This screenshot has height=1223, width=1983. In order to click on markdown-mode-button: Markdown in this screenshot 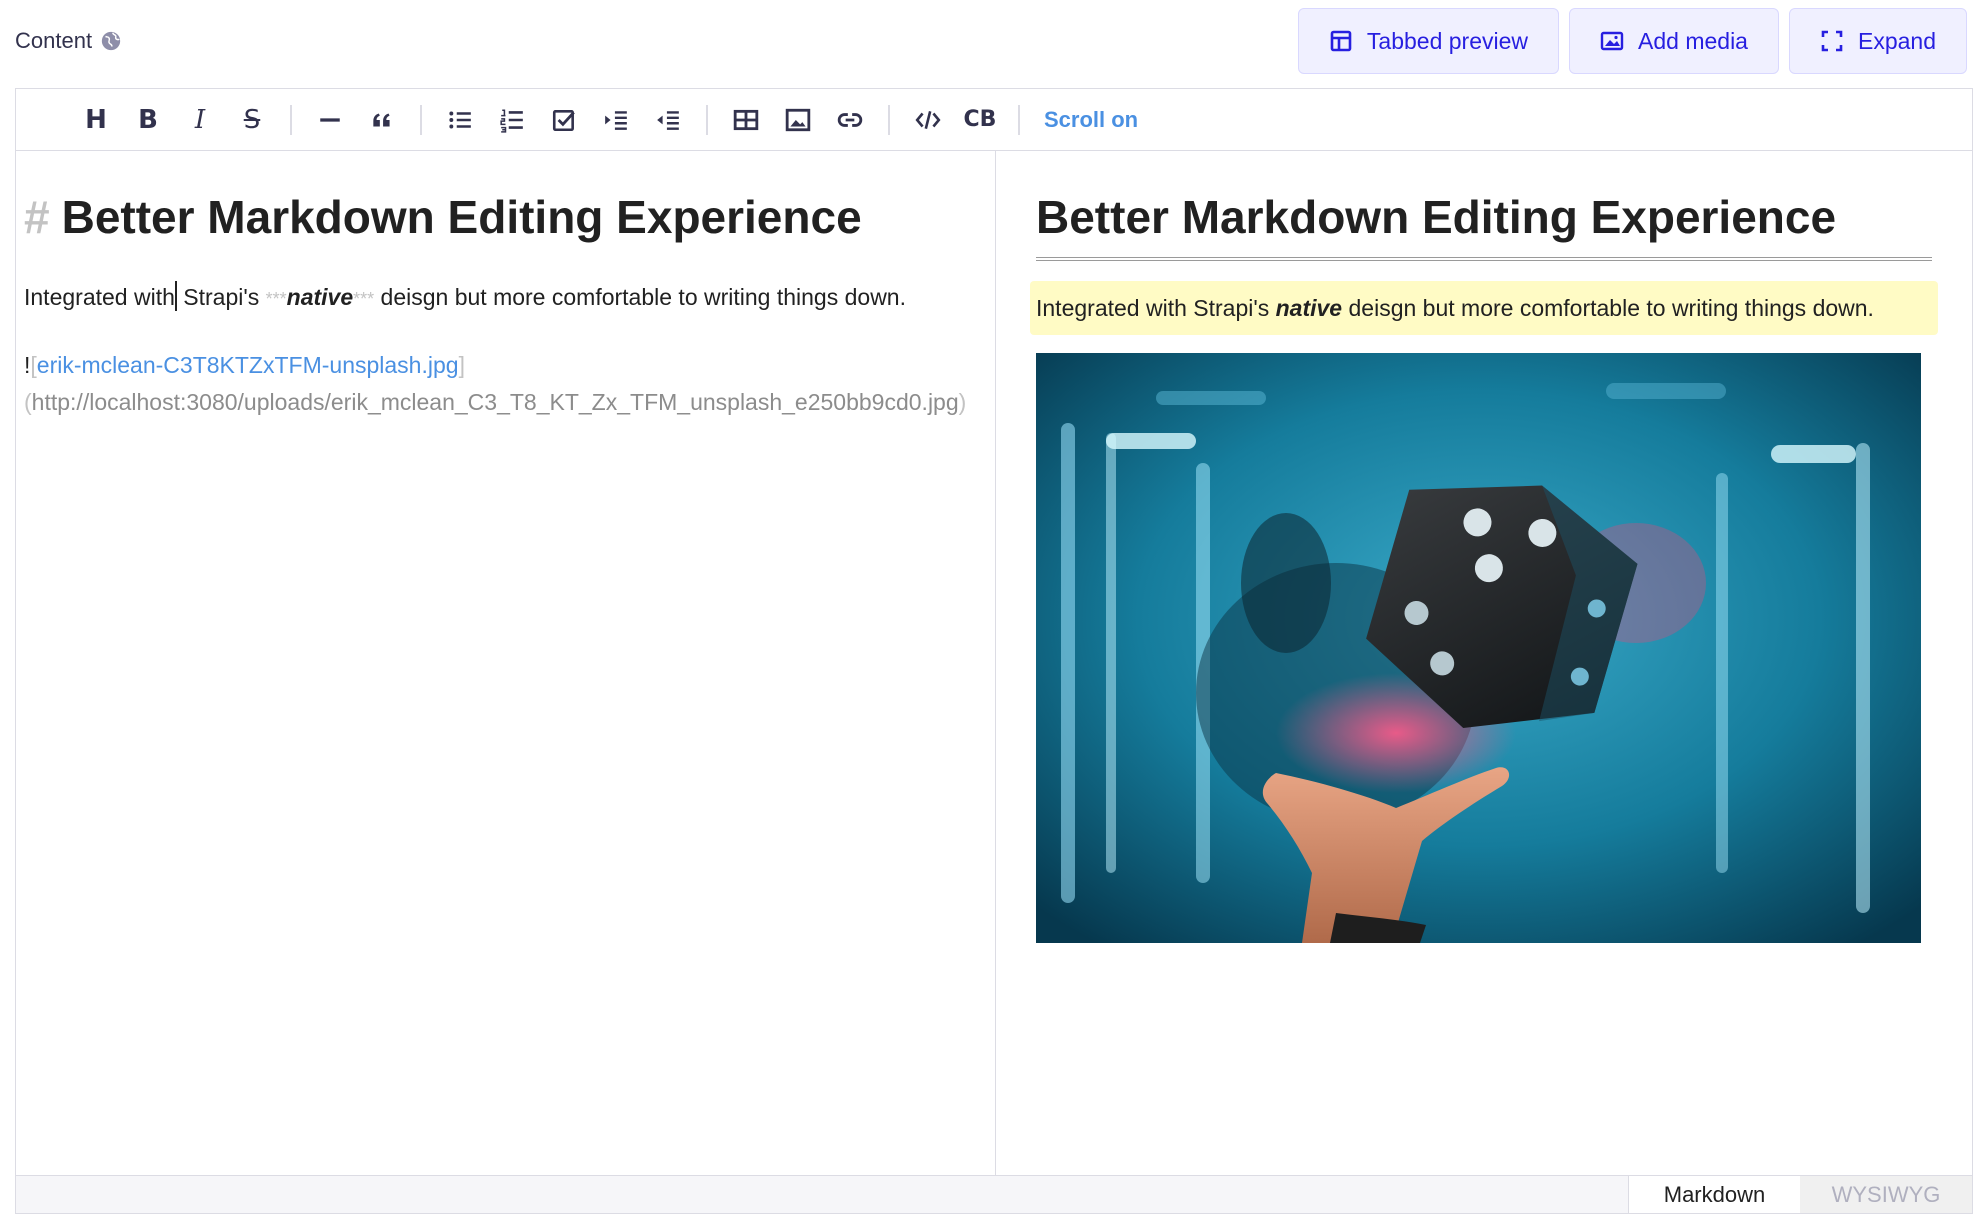, I will do `click(1714, 1194)`.